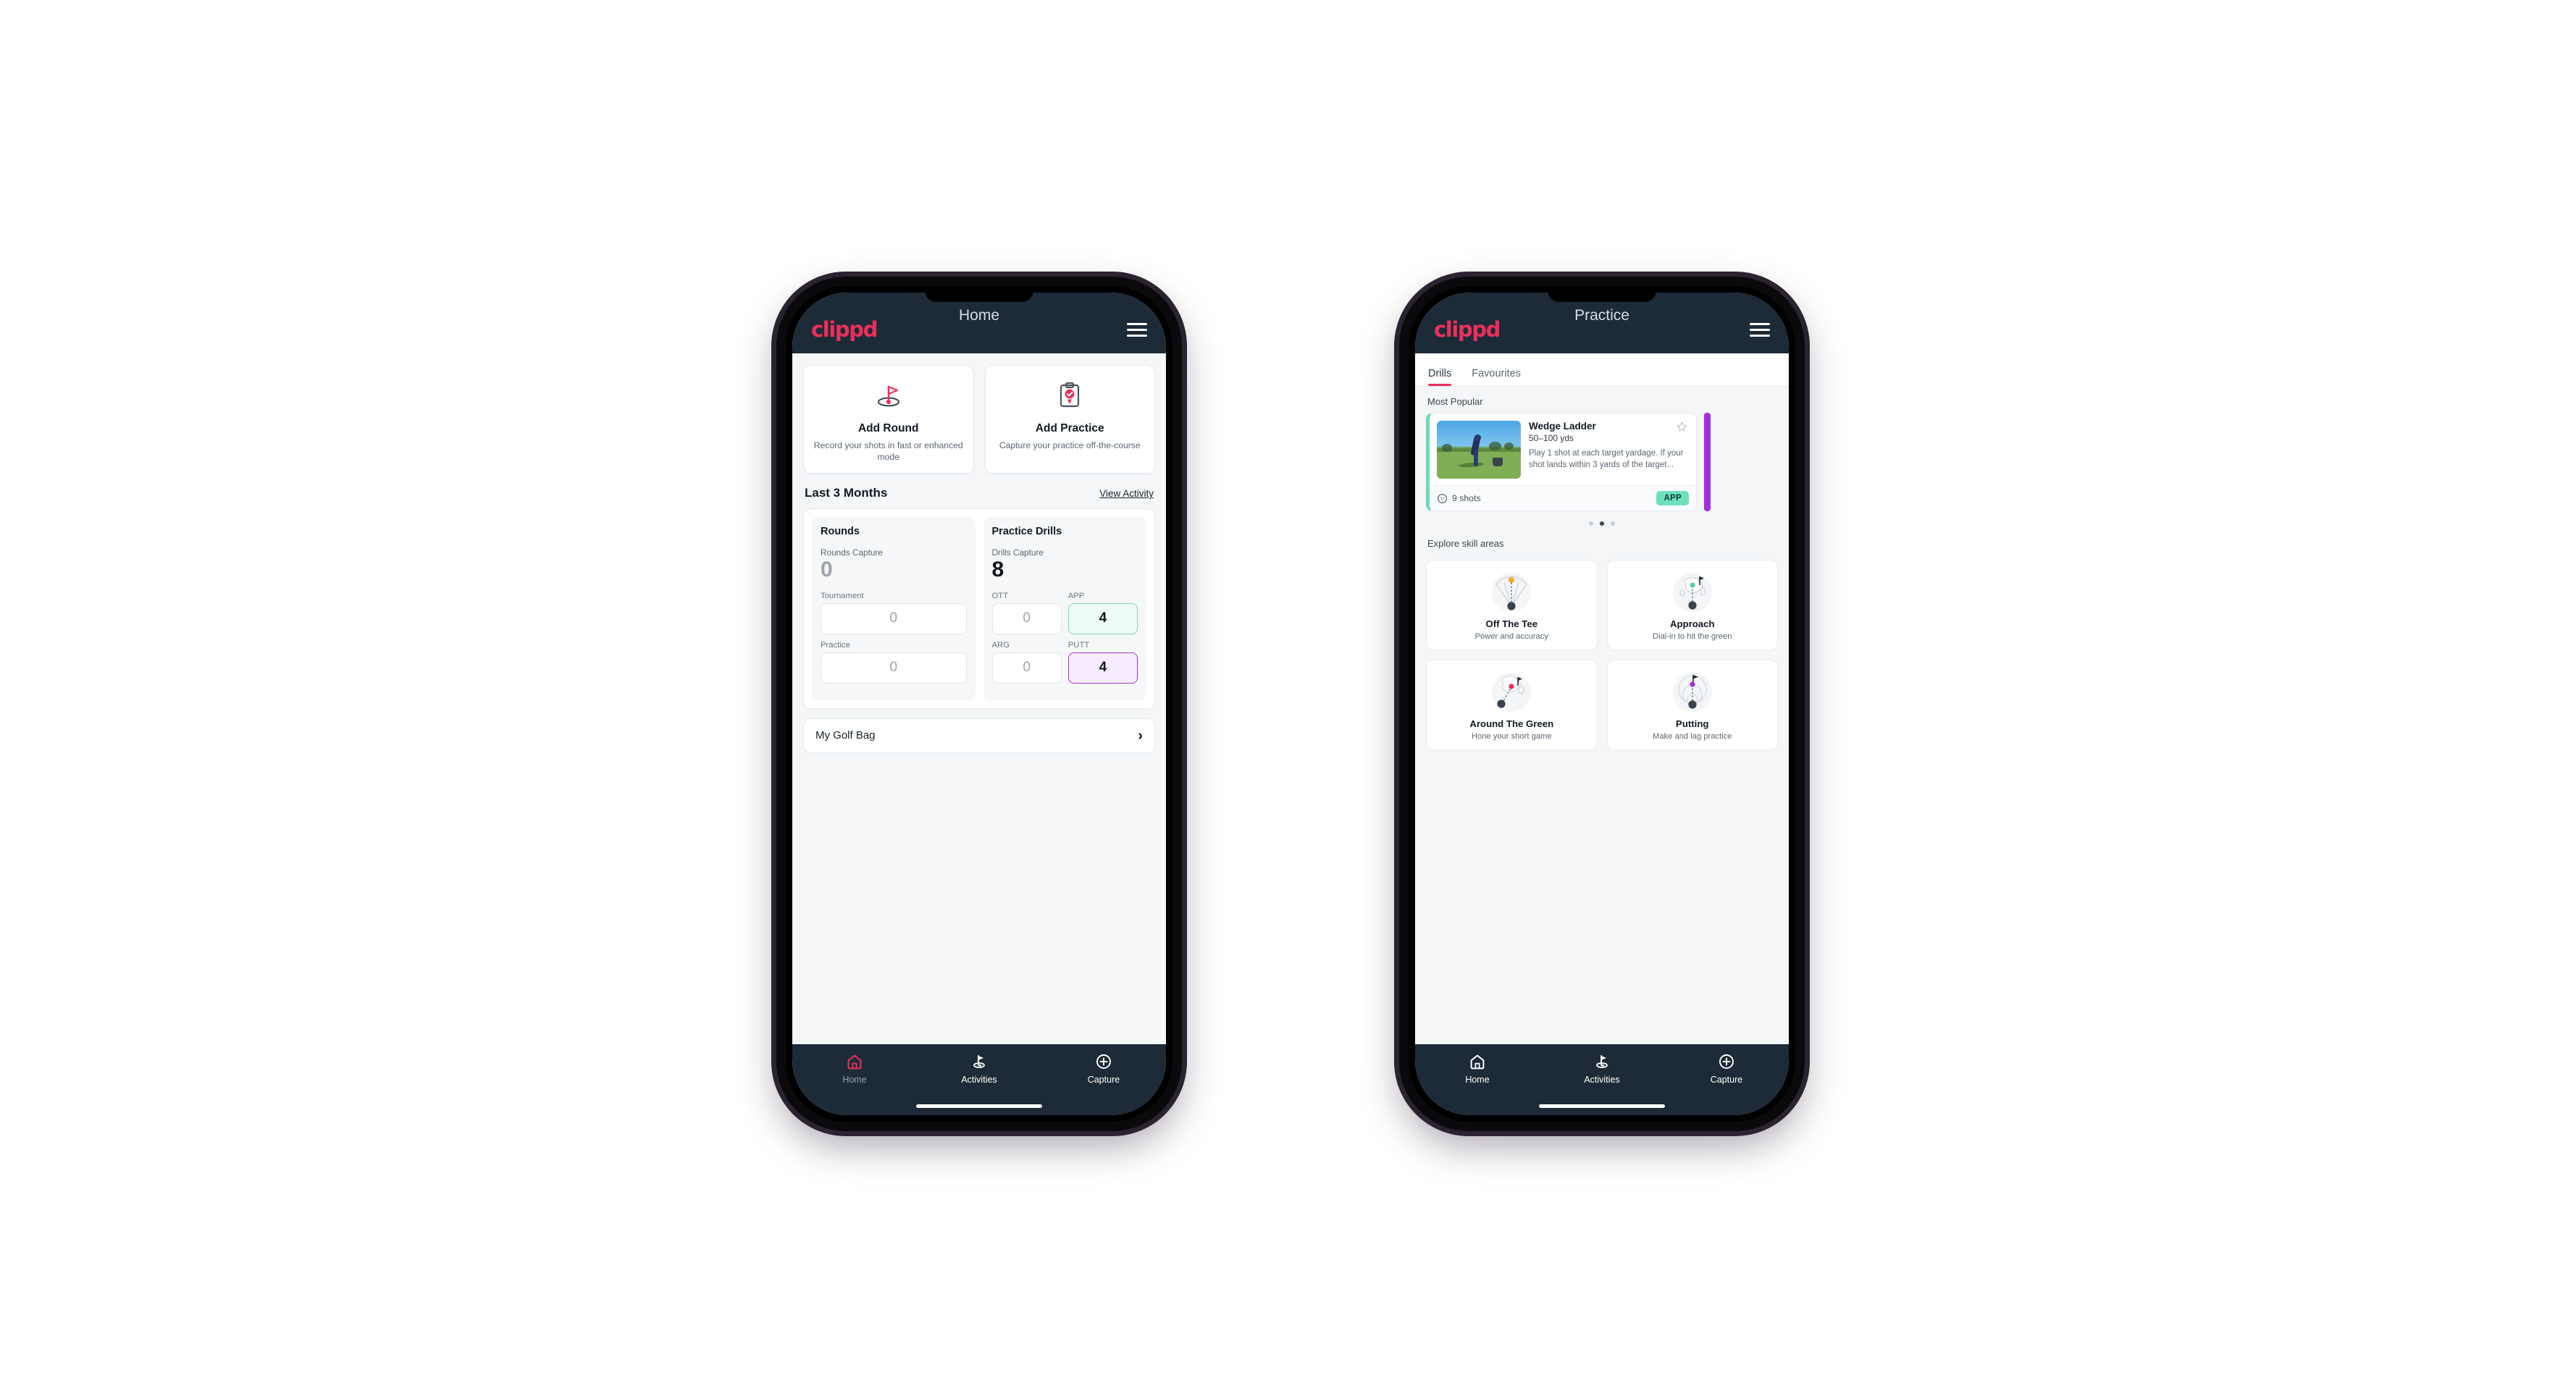  Describe the element at coordinates (1692, 723) in the screenshot. I see `skill-title: Putting` at that location.